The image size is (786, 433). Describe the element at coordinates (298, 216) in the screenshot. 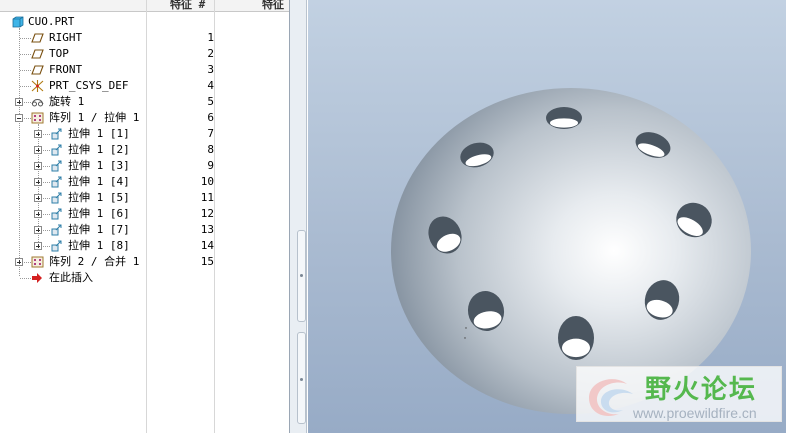

I see `panel-splitter` at that location.